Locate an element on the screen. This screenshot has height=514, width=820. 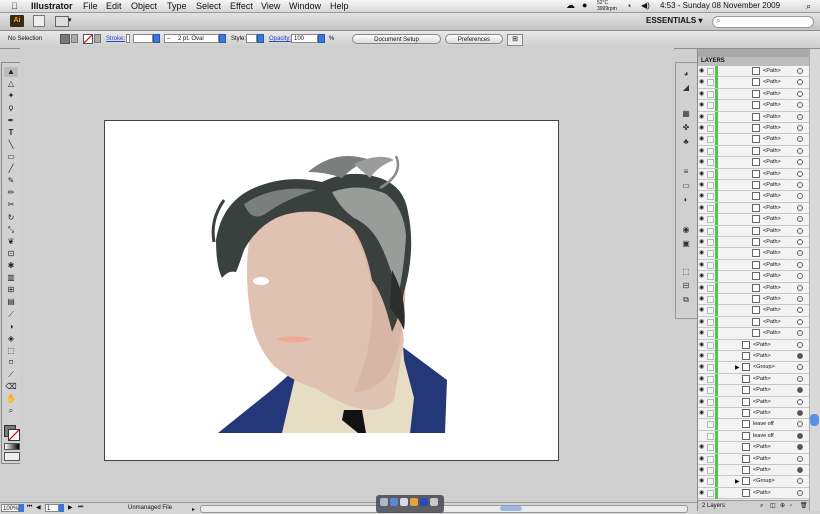
layer-row: ◉ ▶ <Group> is located at coordinates (754, 368).